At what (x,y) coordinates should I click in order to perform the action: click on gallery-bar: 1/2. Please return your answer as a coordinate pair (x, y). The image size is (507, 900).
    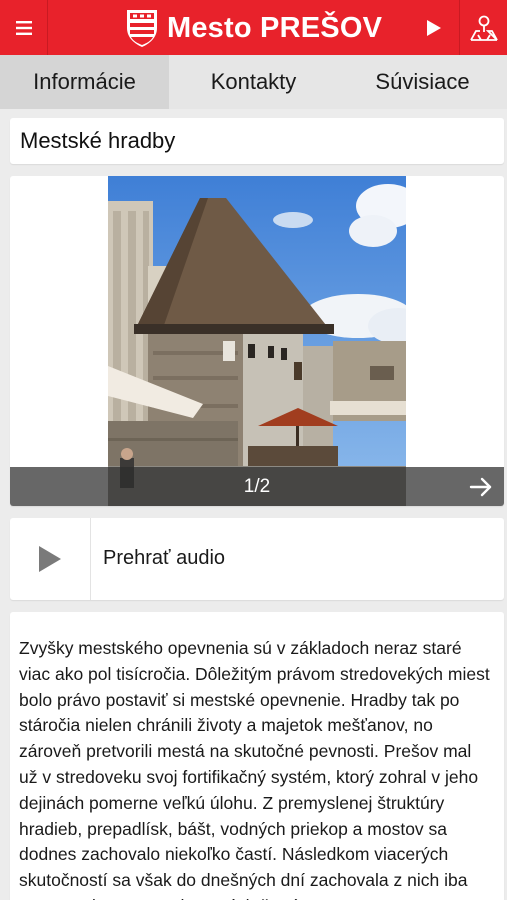
    Looking at the image, I should click on (257, 486).